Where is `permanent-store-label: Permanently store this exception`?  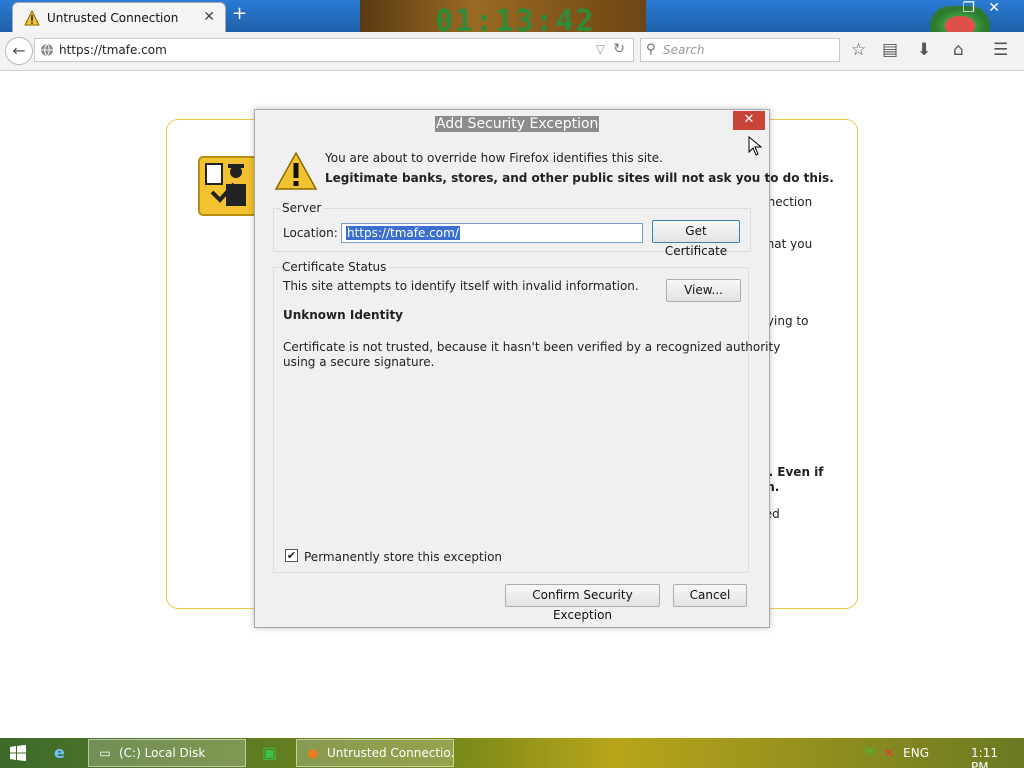
permanent-store-label: Permanently store this exception is located at coordinates (403, 557).